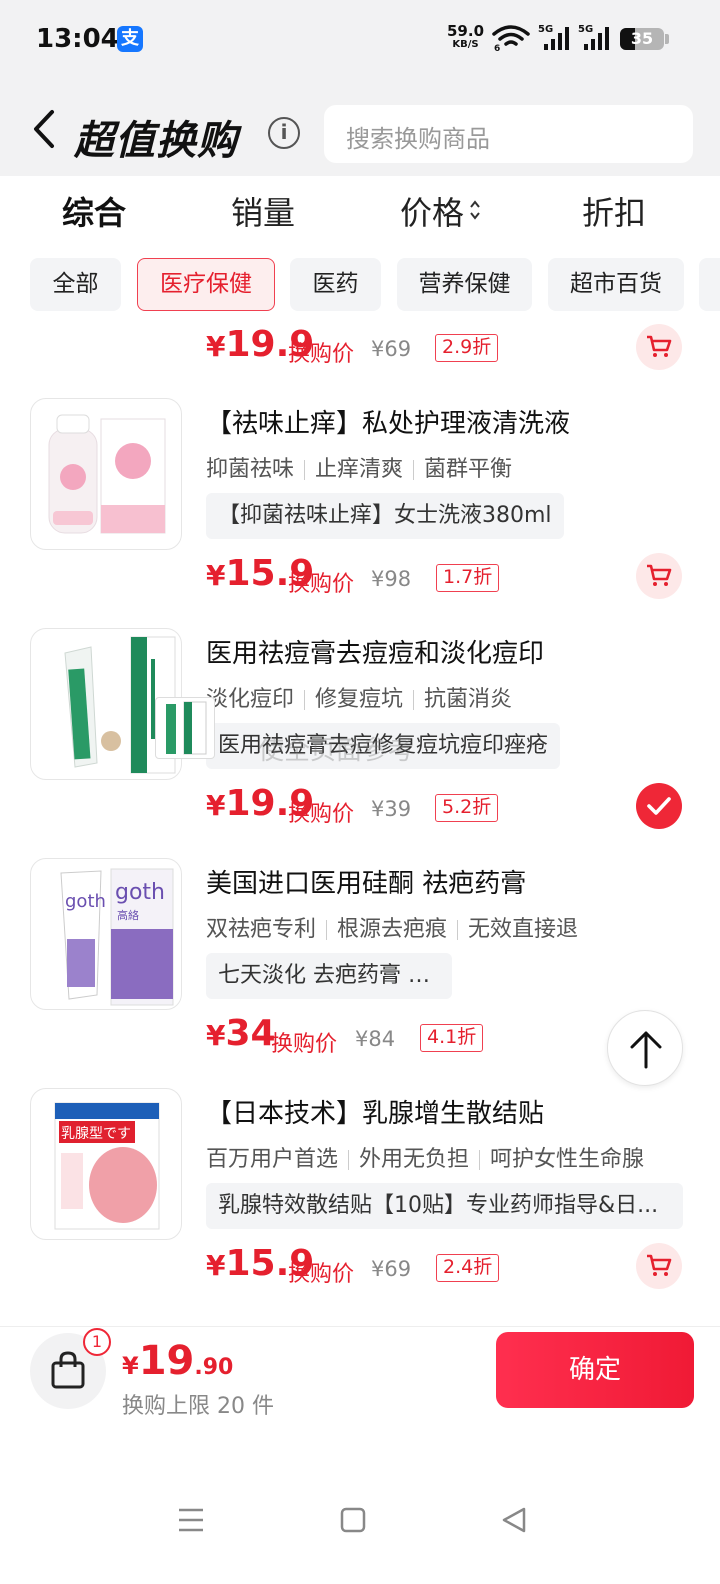  What do you see at coordinates (68, 1370) in the screenshot?
I see `shopping-bag-icon` at bounding box center [68, 1370].